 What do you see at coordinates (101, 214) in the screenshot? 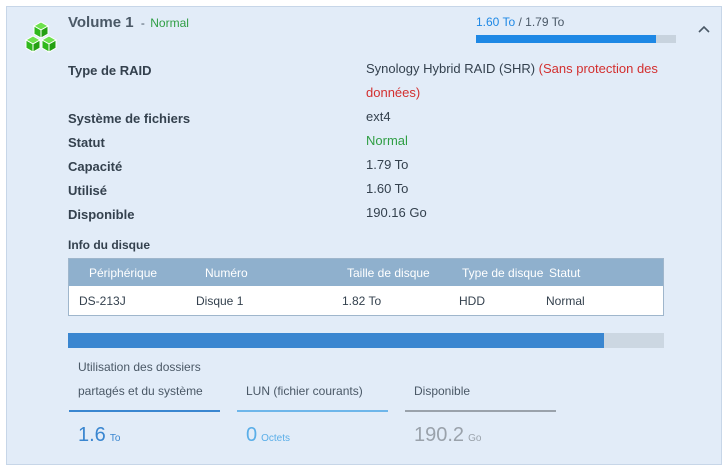
I see `prop-label-available: Disponible` at bounding box center [101, 214].